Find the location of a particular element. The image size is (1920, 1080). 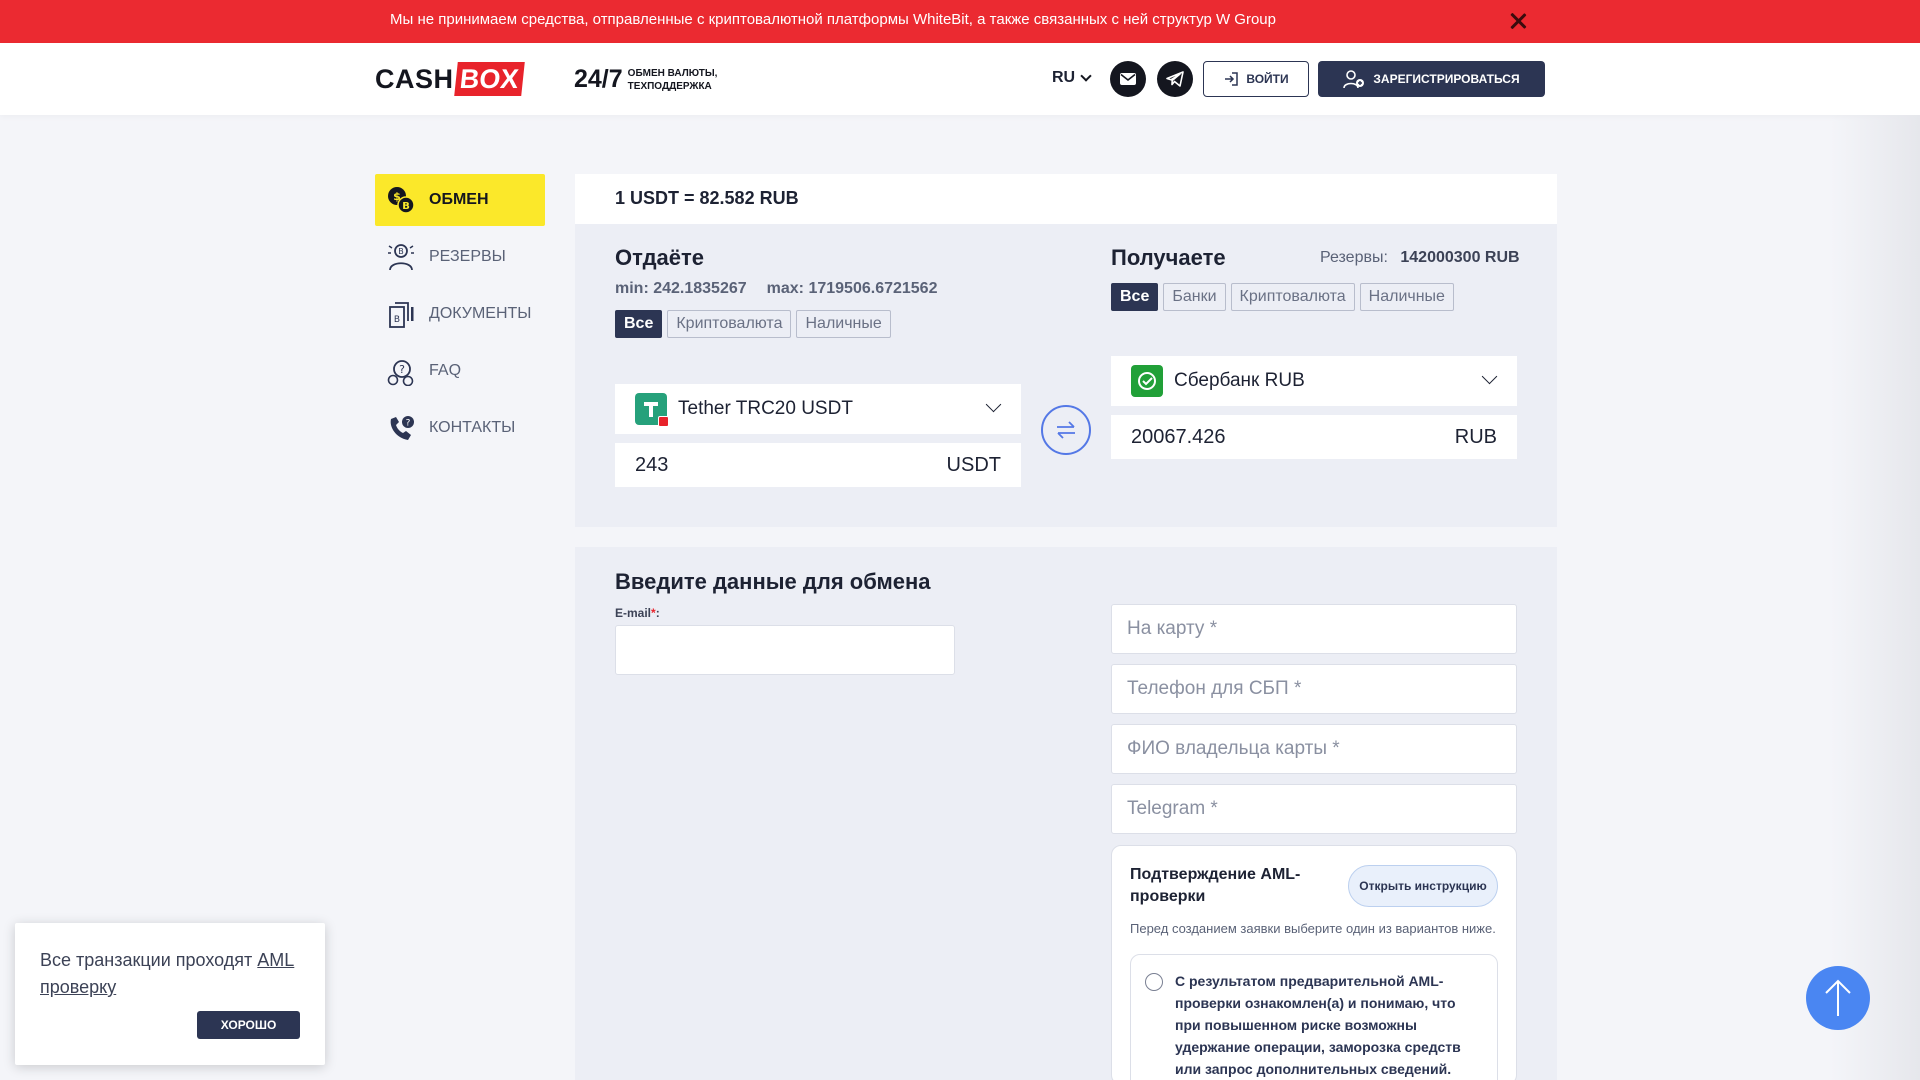

give-amount-field: USDT is located at coordinates (818, 465).